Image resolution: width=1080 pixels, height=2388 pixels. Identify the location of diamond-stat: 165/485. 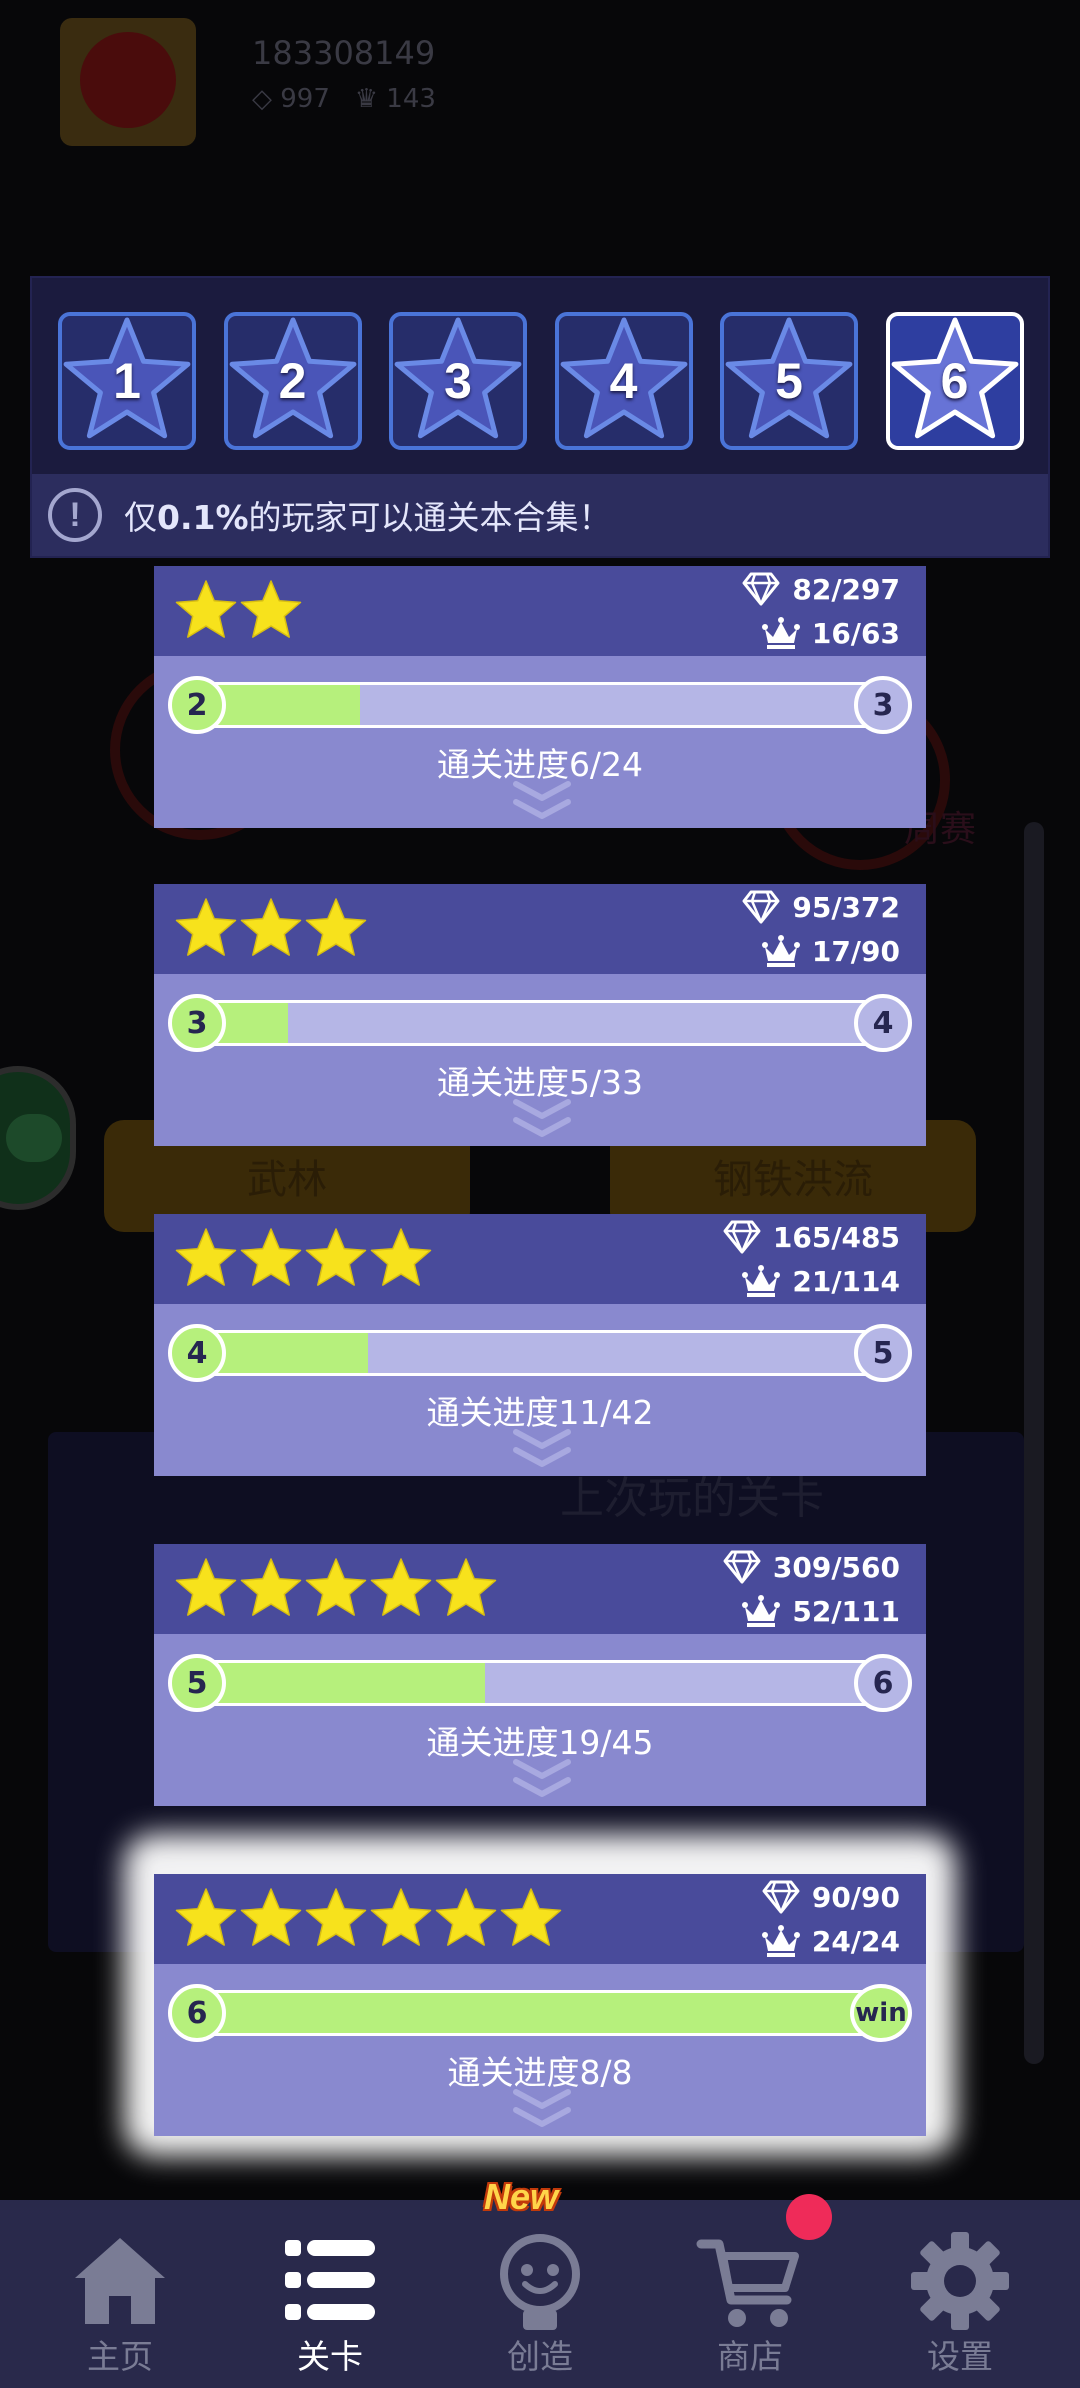
(810, 1237).